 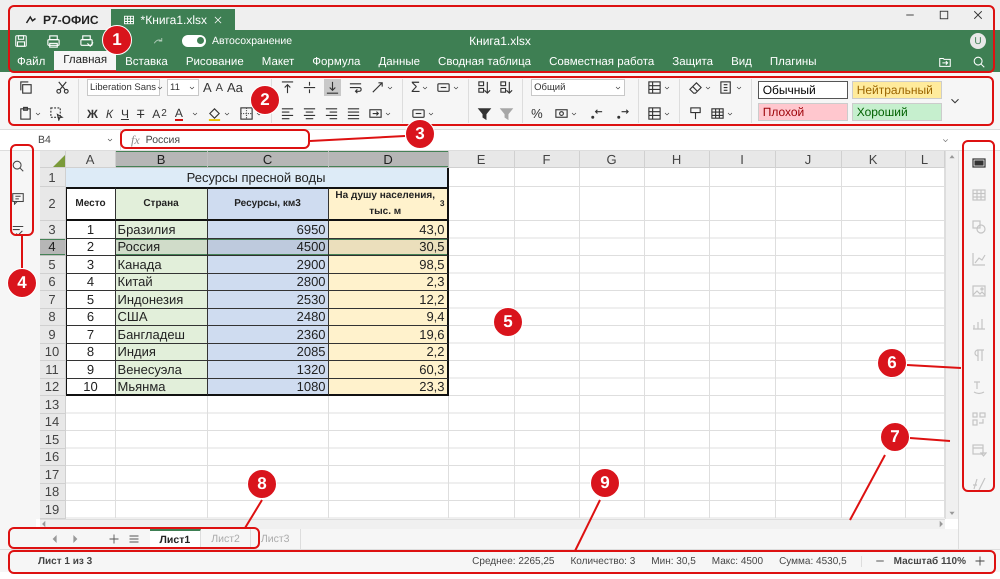 What do you see at coordinates (484, 62) in the screenshot?
I see `menu-tab: Сводная таблица` at bounding box center [484, 62].